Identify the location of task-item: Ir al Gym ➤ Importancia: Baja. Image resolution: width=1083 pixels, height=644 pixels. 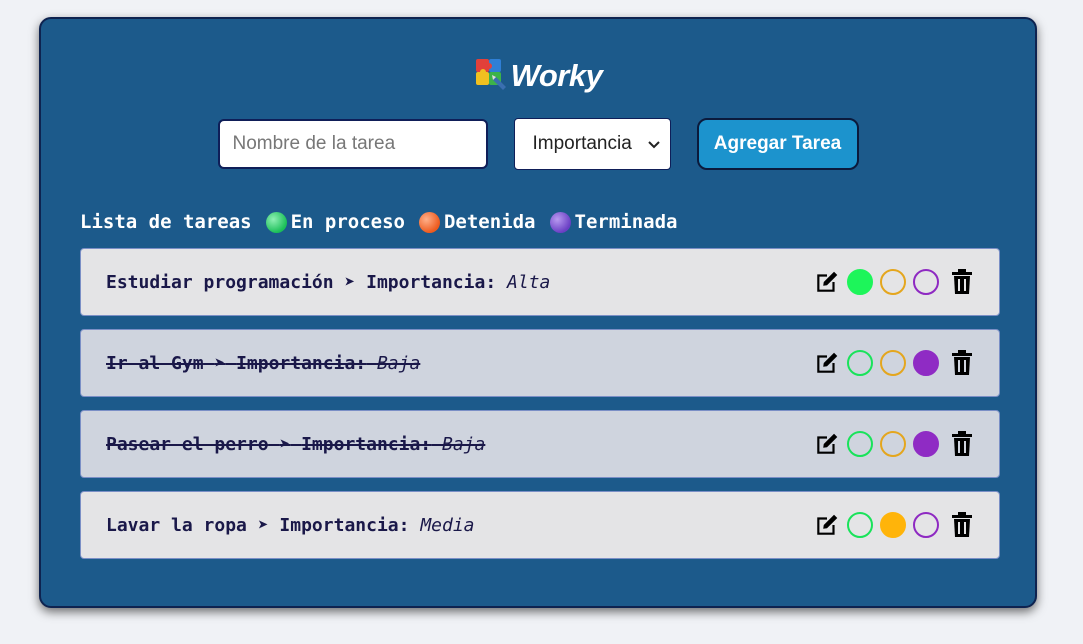
(540, 363).